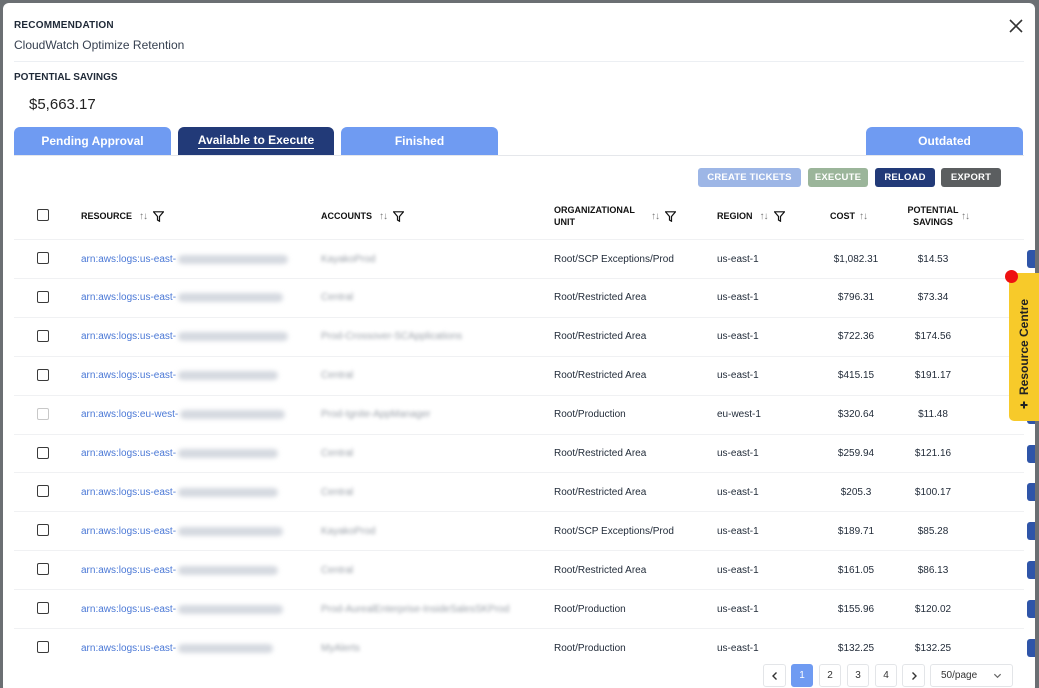 Image resolution: width=1039 pixels, height=688 pixels. What do you see at coordinates (933, 298) in the screenshot?
I see `potential-savings: $73.34` at bounding box center [933, 298].